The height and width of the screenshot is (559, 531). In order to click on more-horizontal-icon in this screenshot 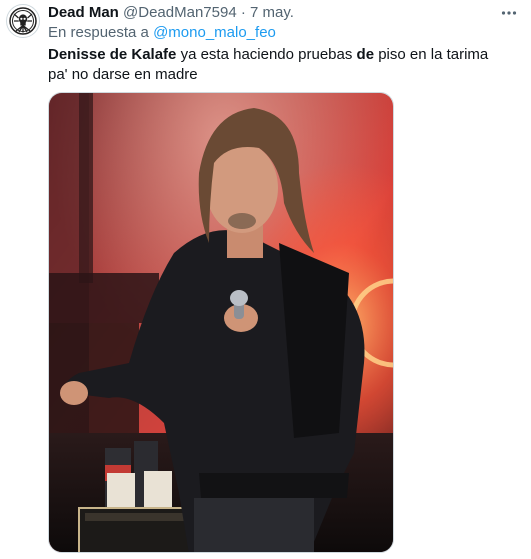, I will do `click(509, 13)`.